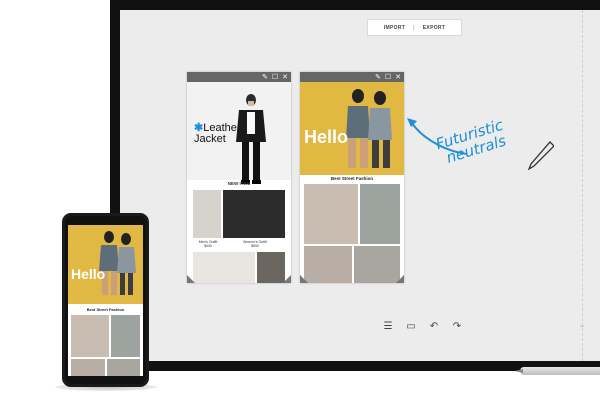 The width and height of the screenshot is (600, 411). Describe the element at coordinates (582, 326) in the screenshot. I see `resize-icon: ↔` at that location.